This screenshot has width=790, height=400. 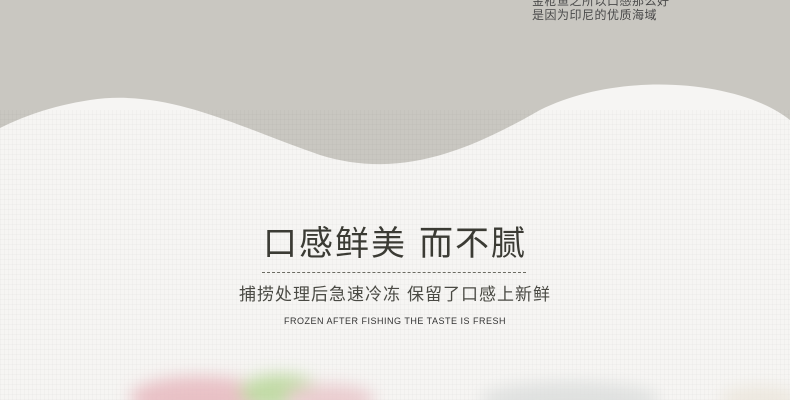 What do you see at coordinates (595, 15) in the screenshot?
I see `caption-line-2: 是因为印尼的优质海域` at bounding box center [595, 15].